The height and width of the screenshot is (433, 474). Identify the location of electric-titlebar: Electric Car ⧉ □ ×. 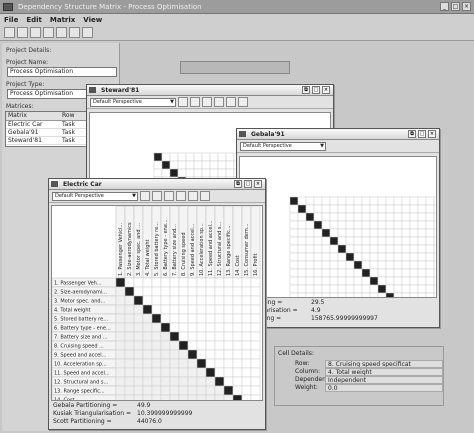
(157, 184).